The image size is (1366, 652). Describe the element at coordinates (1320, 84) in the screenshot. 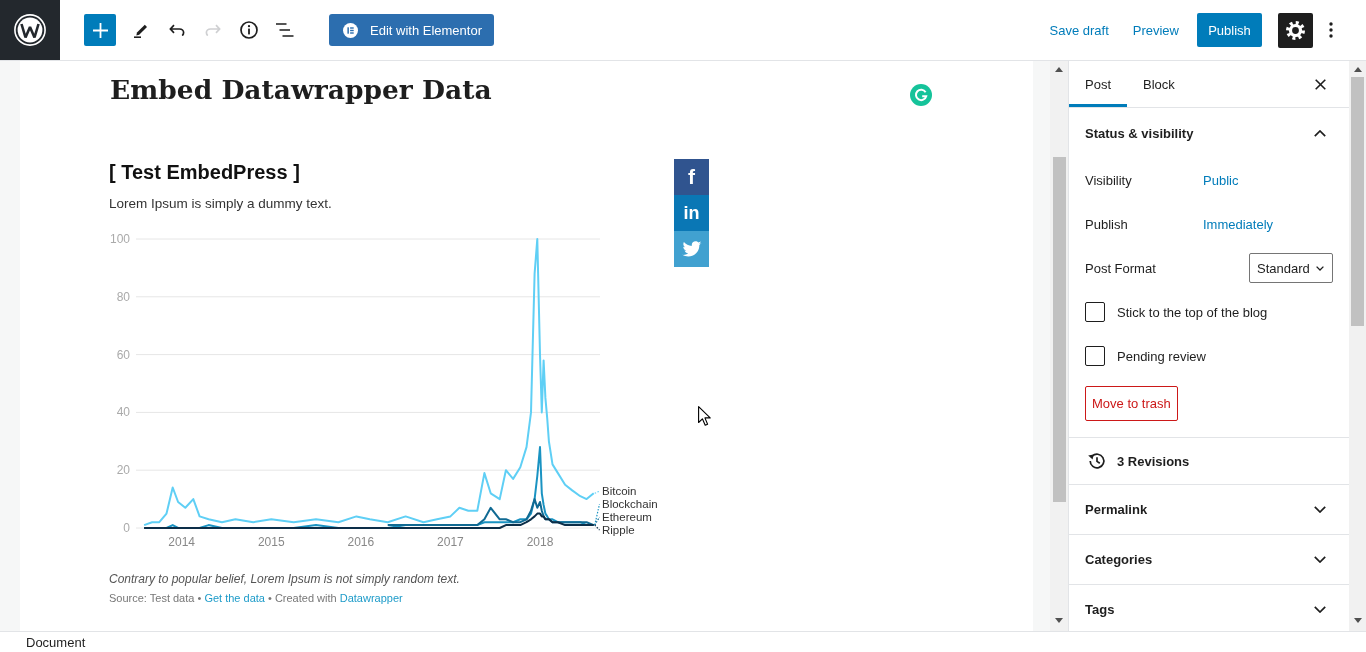

I see `close-icon` at that location.